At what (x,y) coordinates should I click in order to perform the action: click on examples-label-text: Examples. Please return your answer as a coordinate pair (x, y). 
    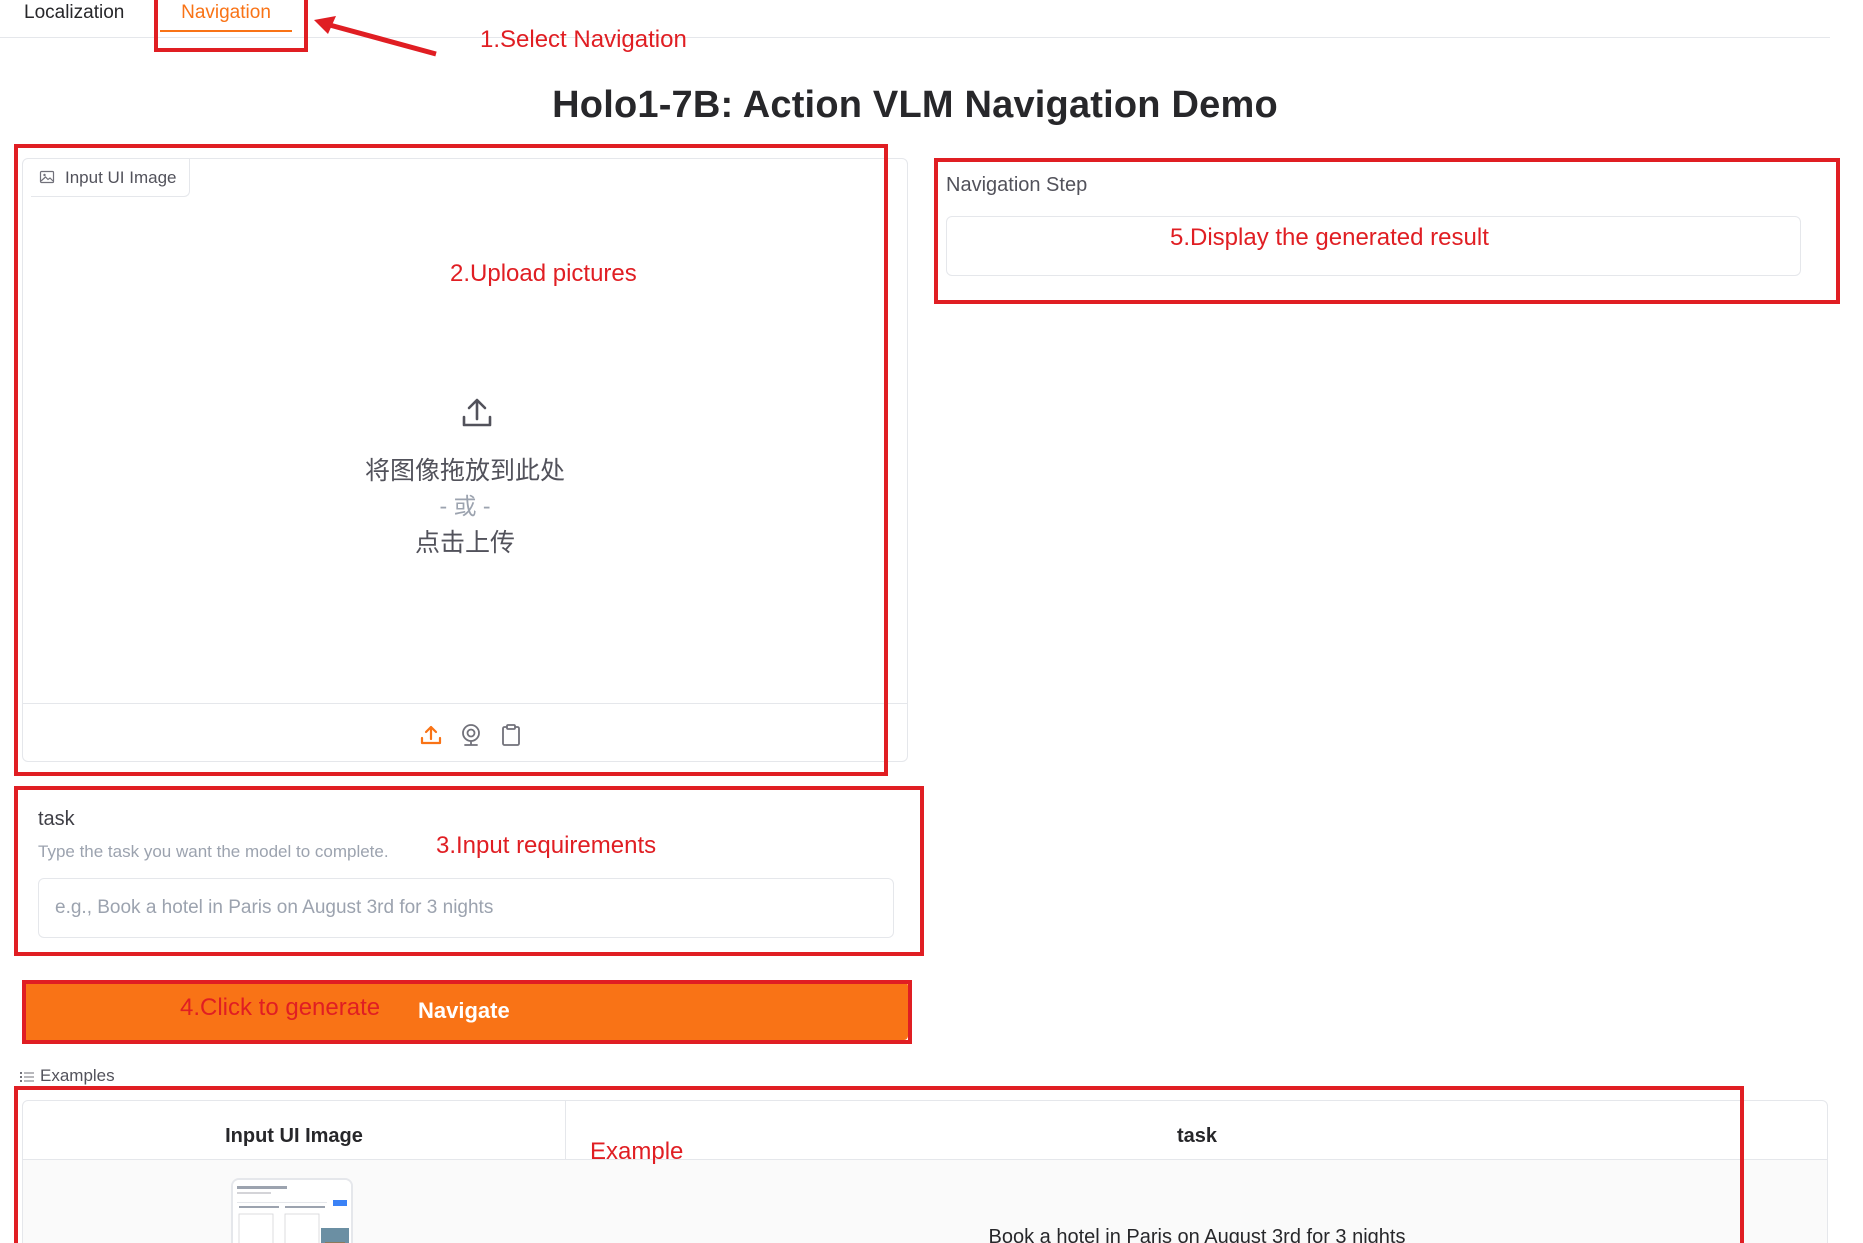
    Looking at the image, I should click on (77, 1075).